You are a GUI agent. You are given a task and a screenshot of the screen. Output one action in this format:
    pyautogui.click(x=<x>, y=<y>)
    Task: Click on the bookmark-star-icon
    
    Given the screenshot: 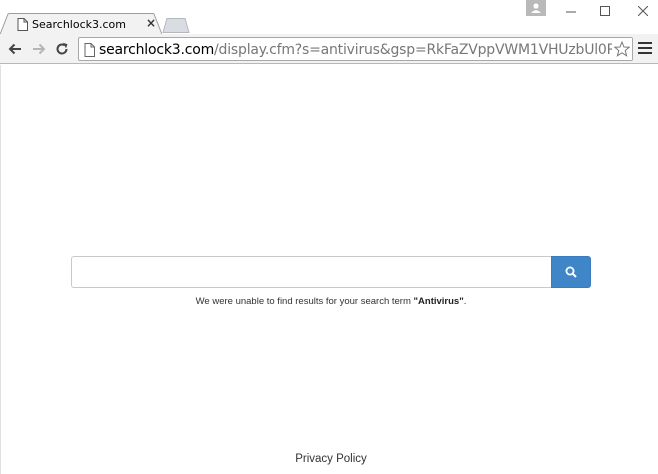 What is the action you would take?
    pyautogui.click(x=622, y=49)
    